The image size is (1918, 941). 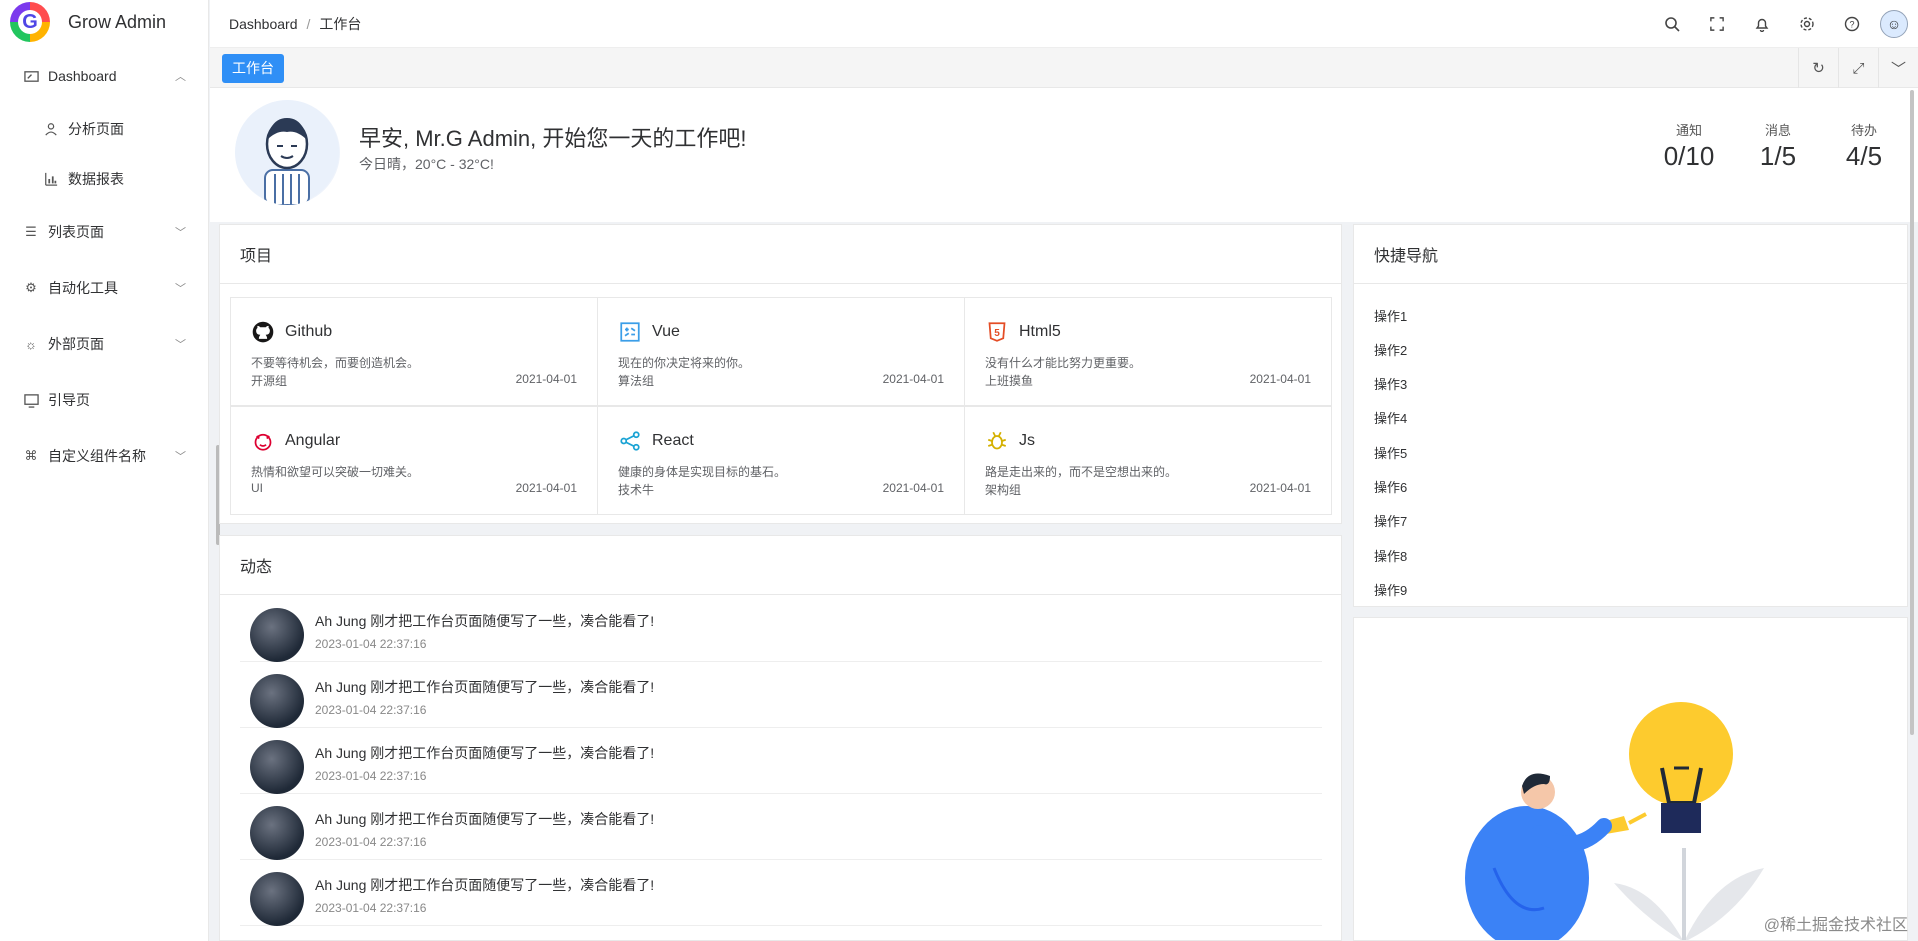 What do you see at coordinates (1390, 349) in the screenshot?
I see `quick-nav-item: 操作2` at bounding box center [1390, 349].